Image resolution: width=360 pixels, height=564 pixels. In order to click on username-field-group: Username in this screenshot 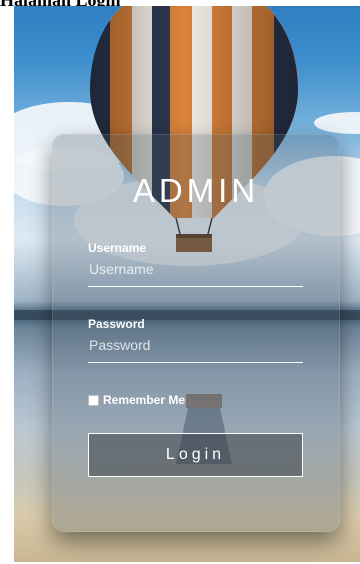, I will do `click(195, 264)`.